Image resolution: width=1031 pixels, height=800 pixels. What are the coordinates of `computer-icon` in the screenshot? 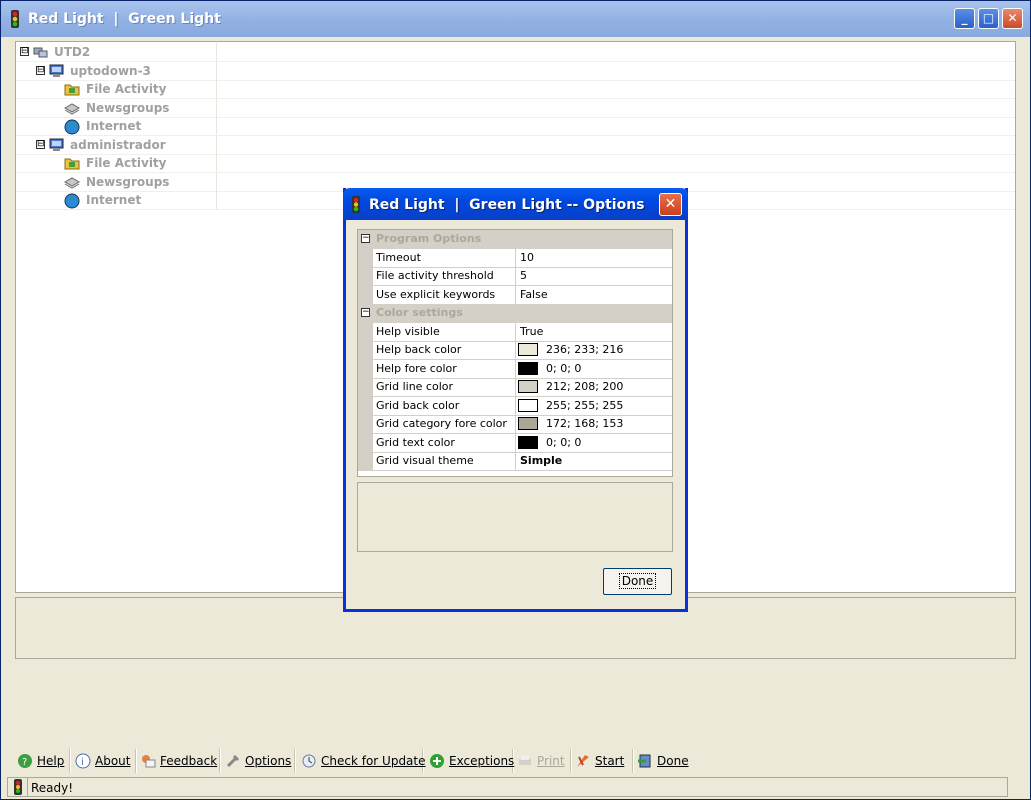 It's located at (56, 145).